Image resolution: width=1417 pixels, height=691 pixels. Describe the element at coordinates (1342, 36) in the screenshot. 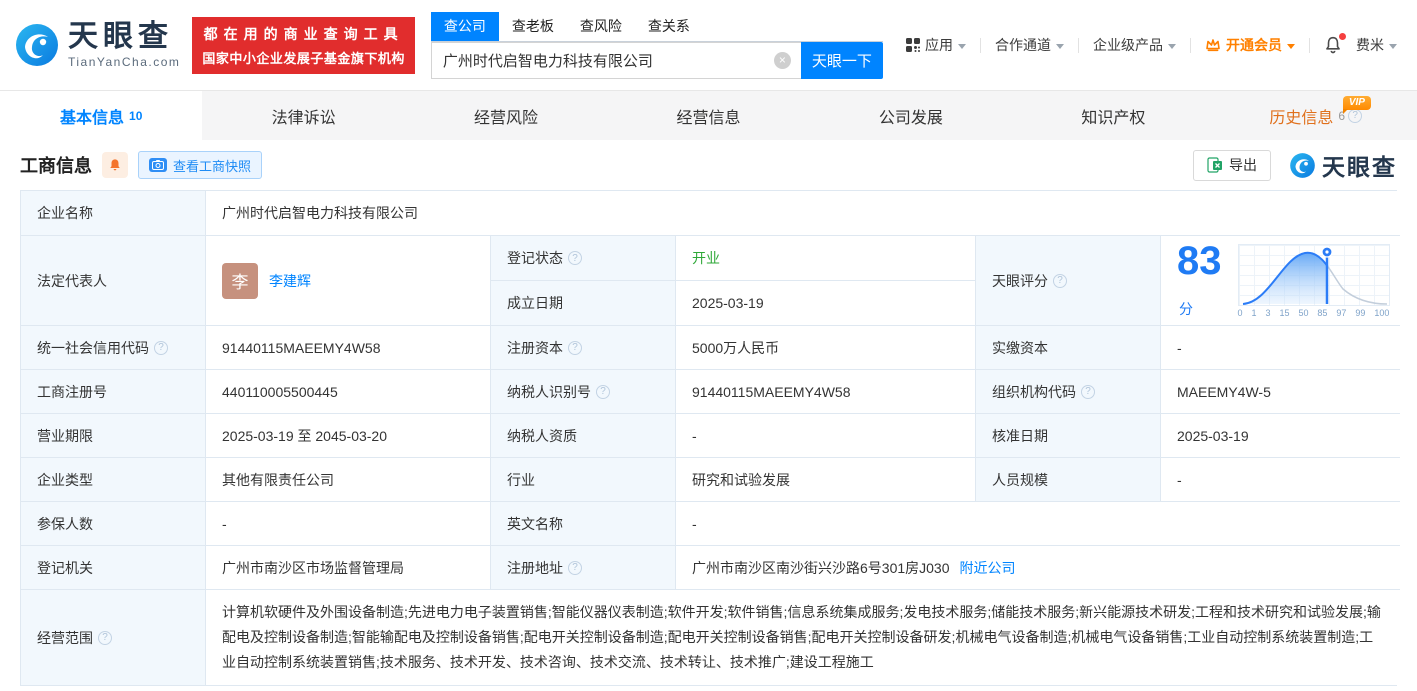

I see `notification-dot` at that location.